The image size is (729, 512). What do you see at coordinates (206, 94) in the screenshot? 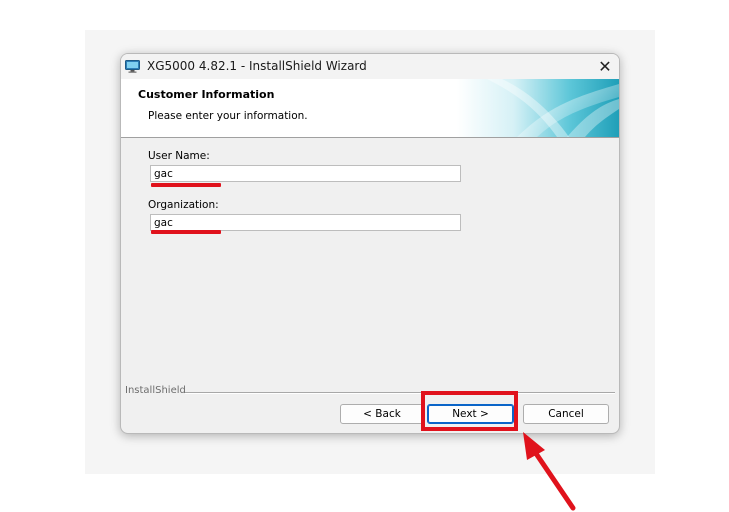
I see `banner-title: Customer Information` at bounding box center [206, 94].